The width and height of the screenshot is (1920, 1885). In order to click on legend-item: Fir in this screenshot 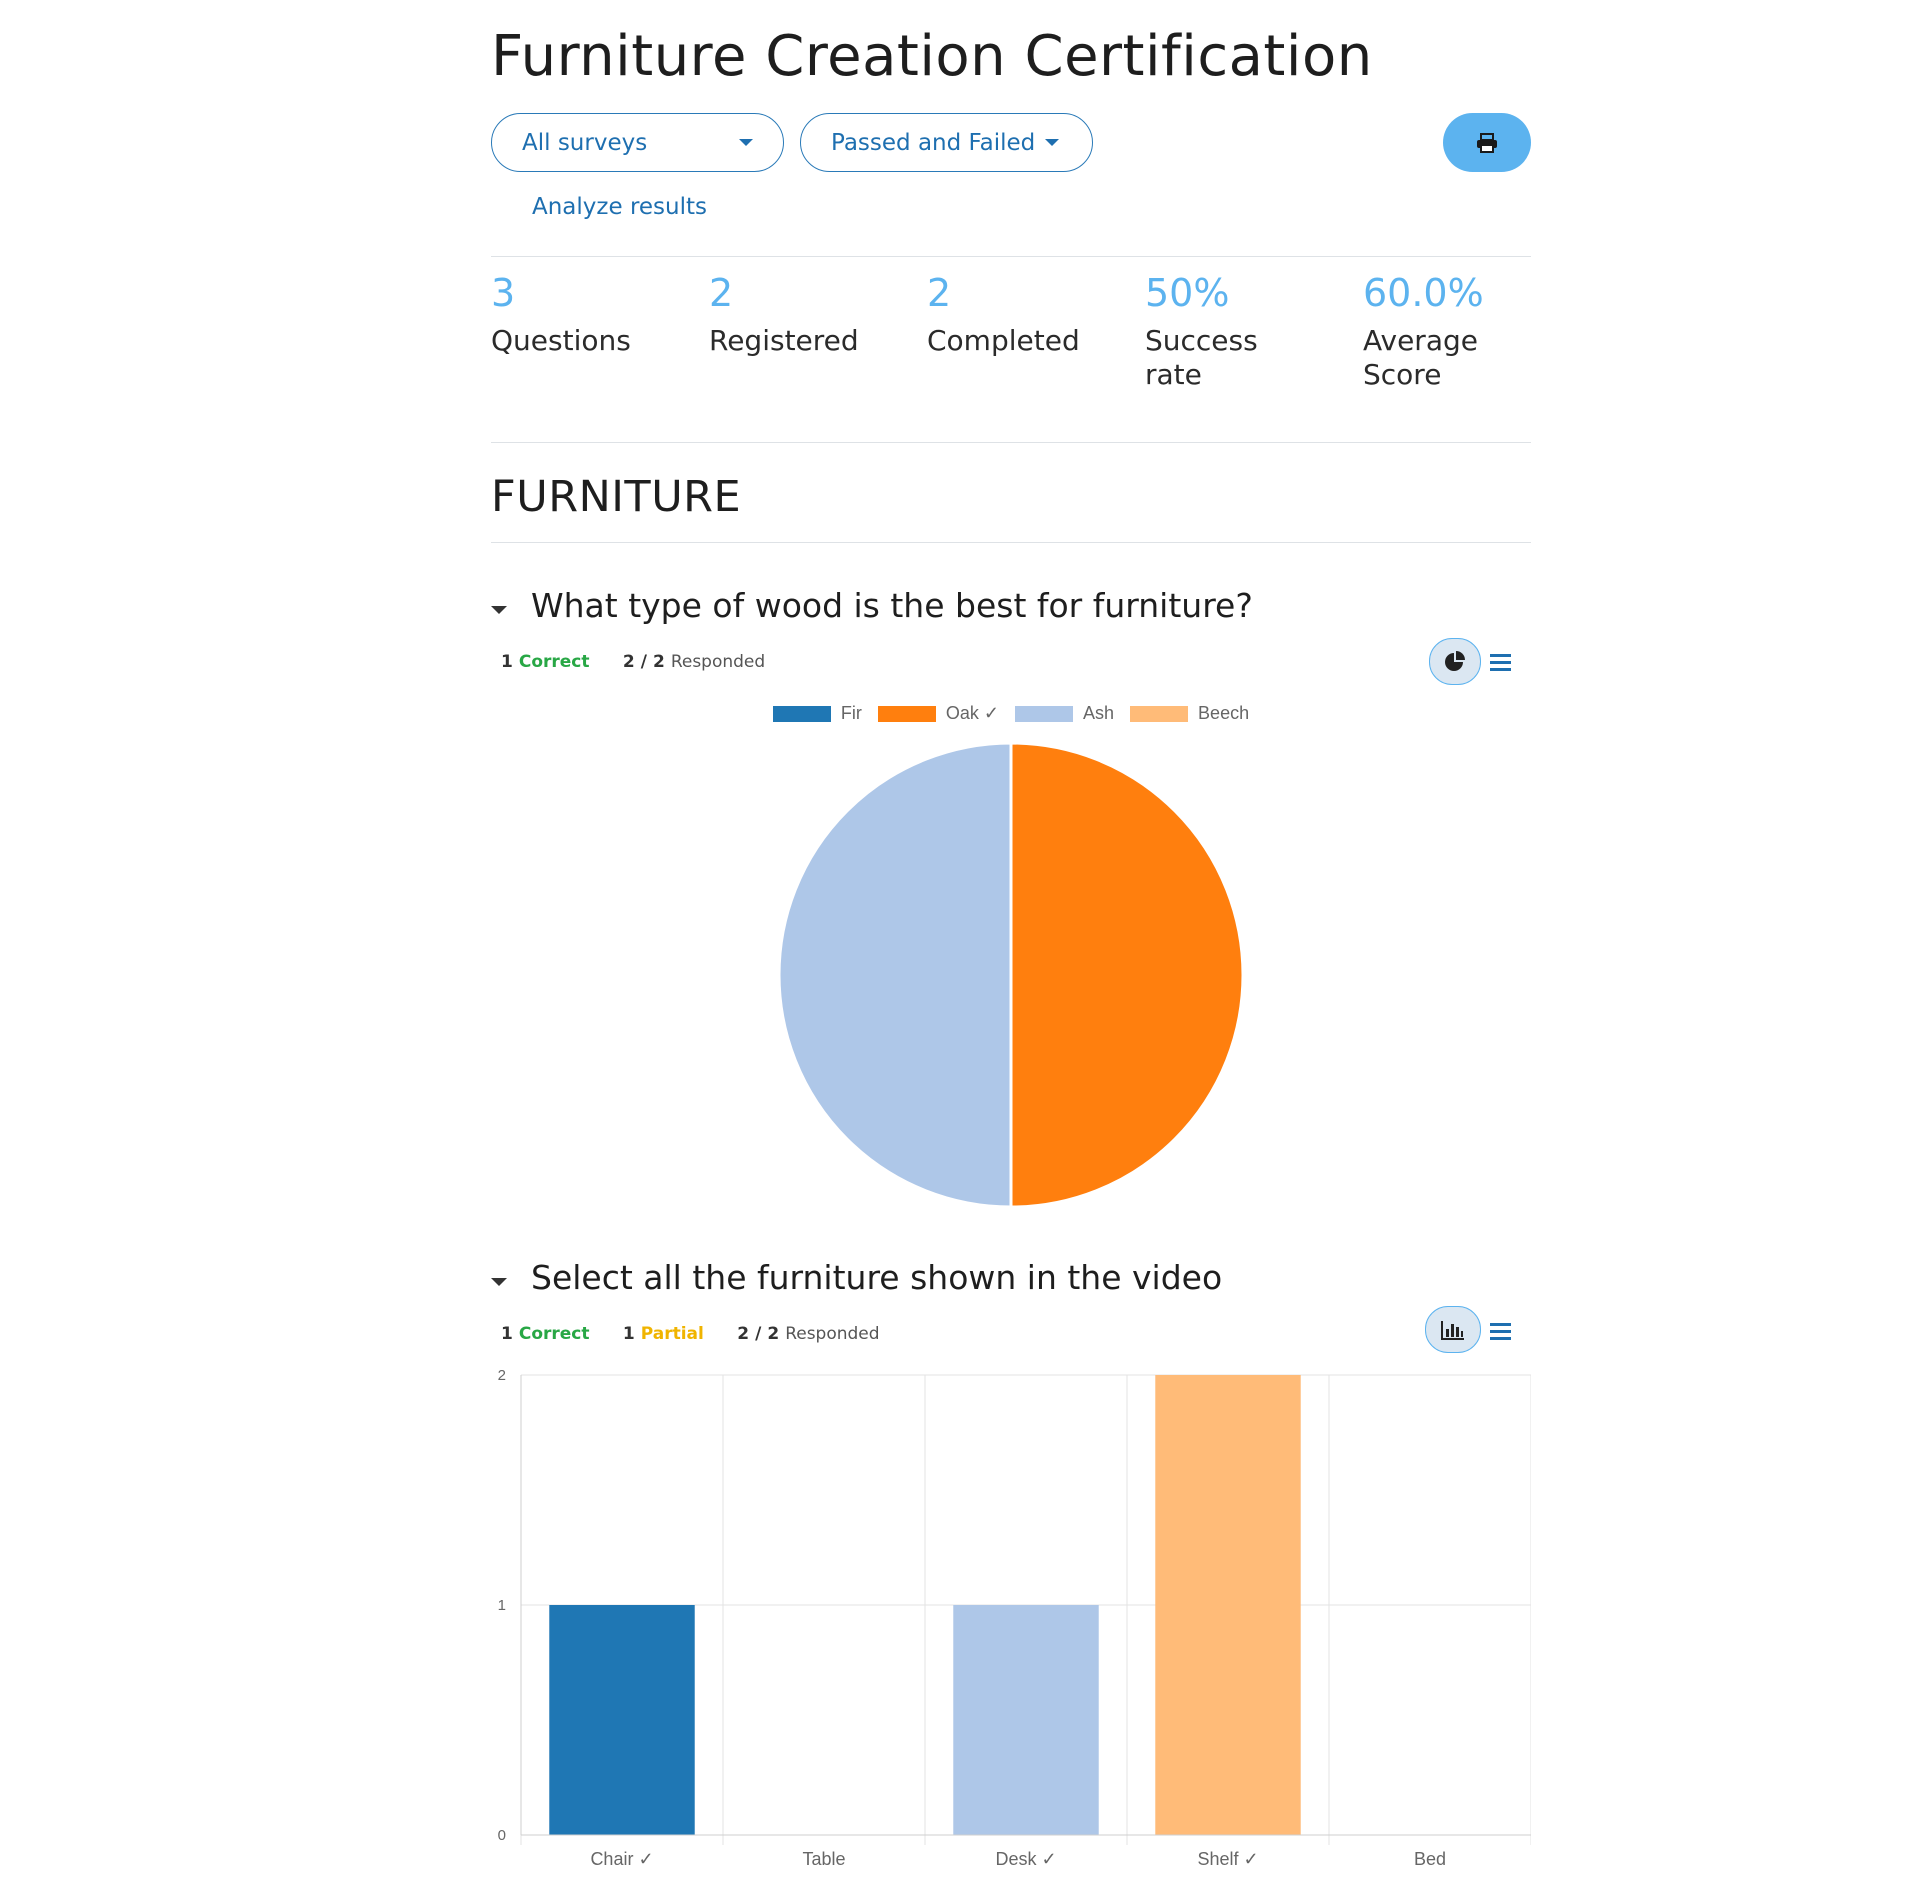, I will do `click(817, 713)`.